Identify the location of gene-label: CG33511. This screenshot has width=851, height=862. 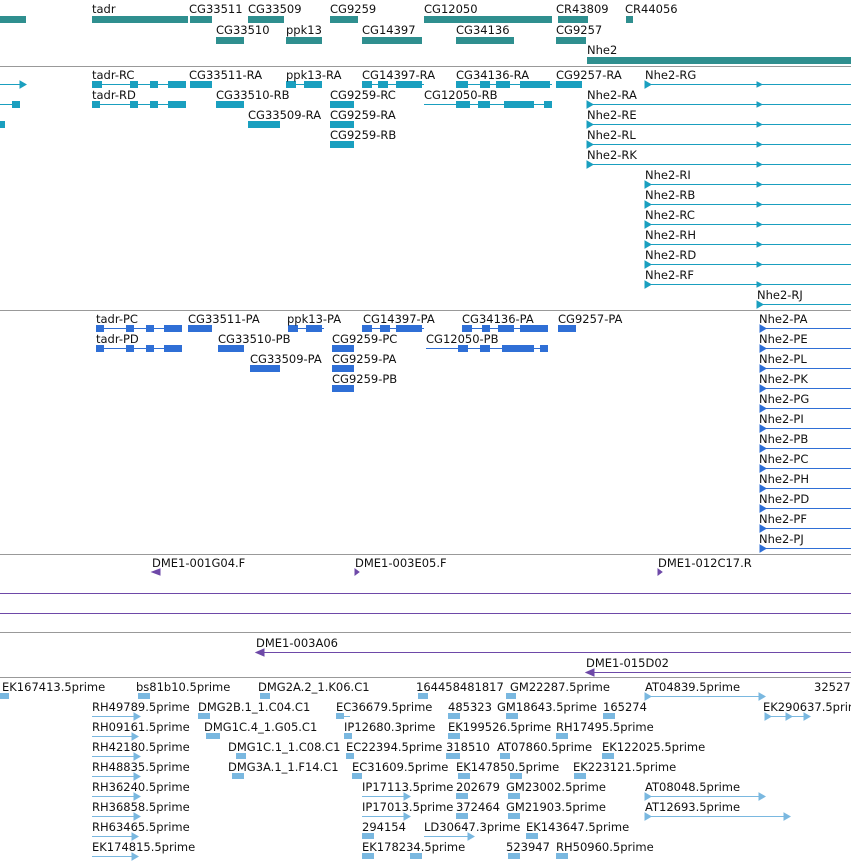
(216, 9).